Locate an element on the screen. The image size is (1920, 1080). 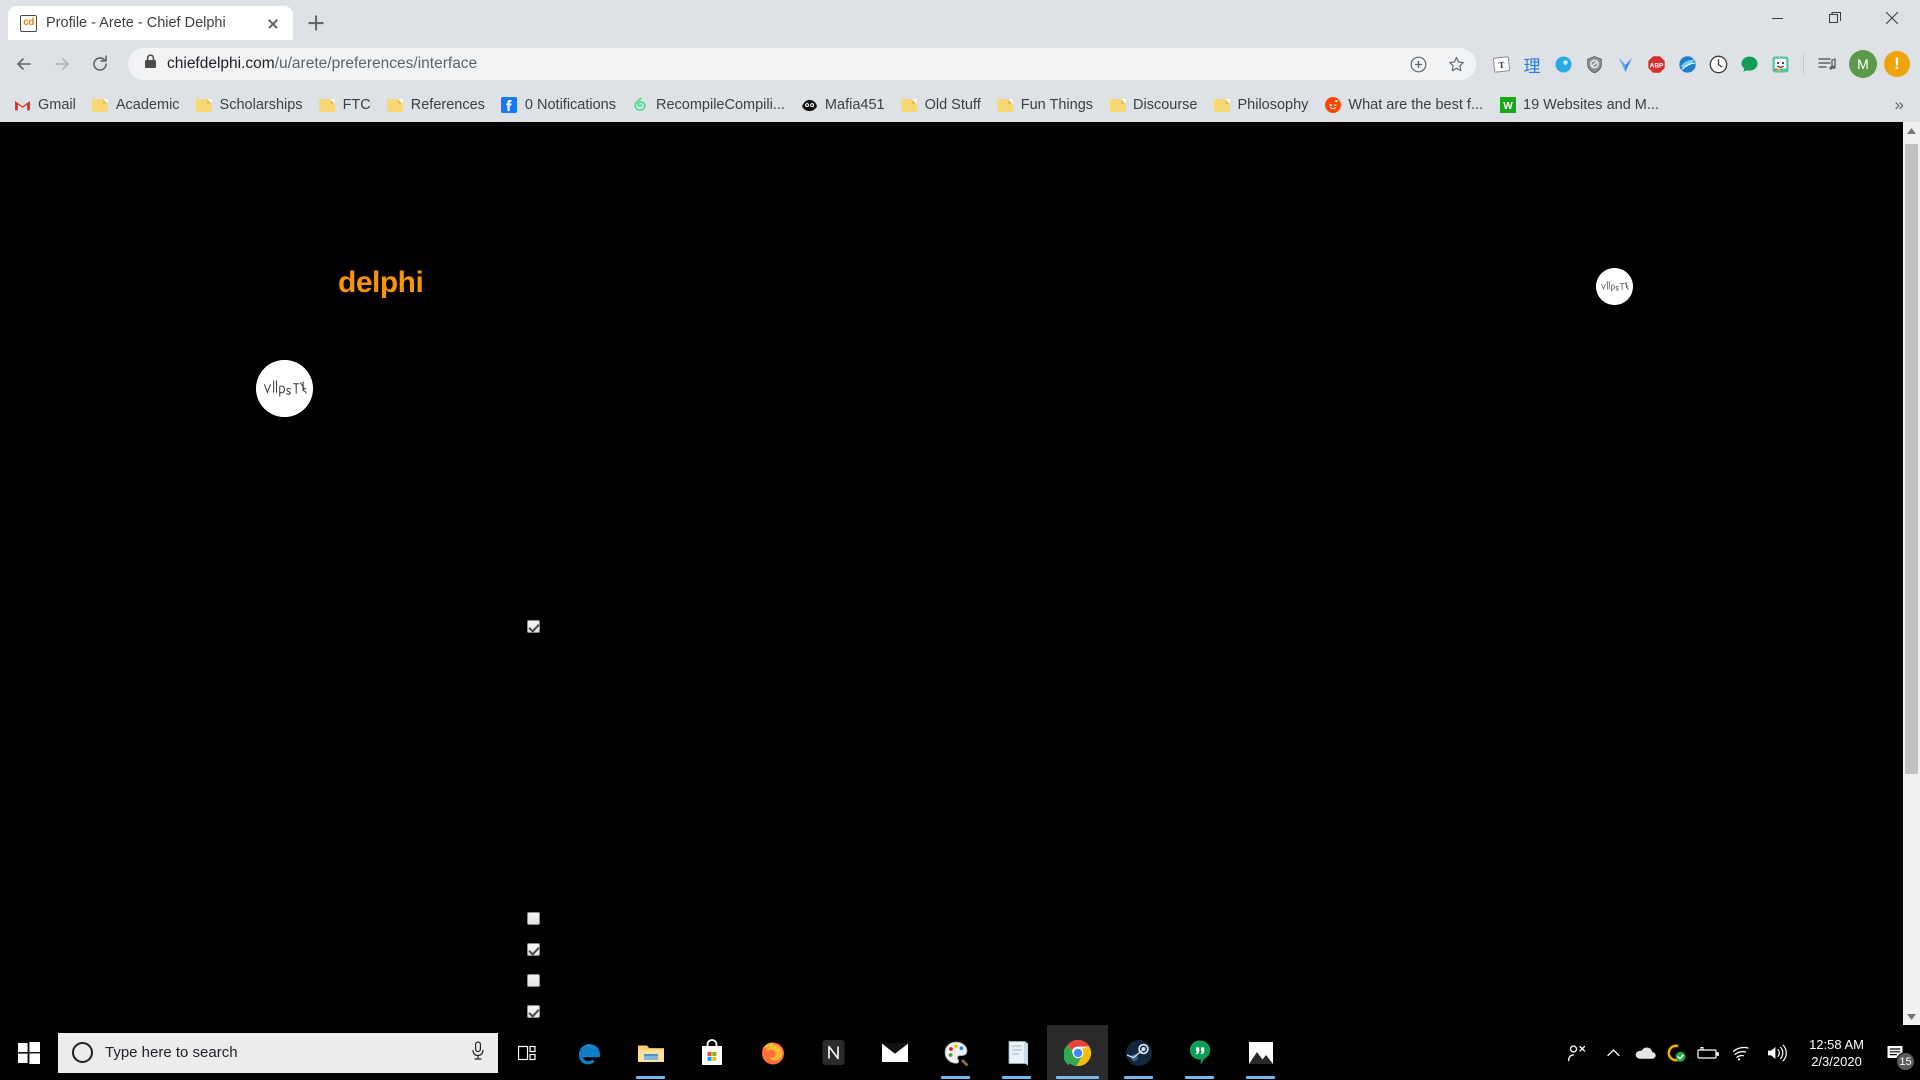
back-button is located at coordinates (24, 64).